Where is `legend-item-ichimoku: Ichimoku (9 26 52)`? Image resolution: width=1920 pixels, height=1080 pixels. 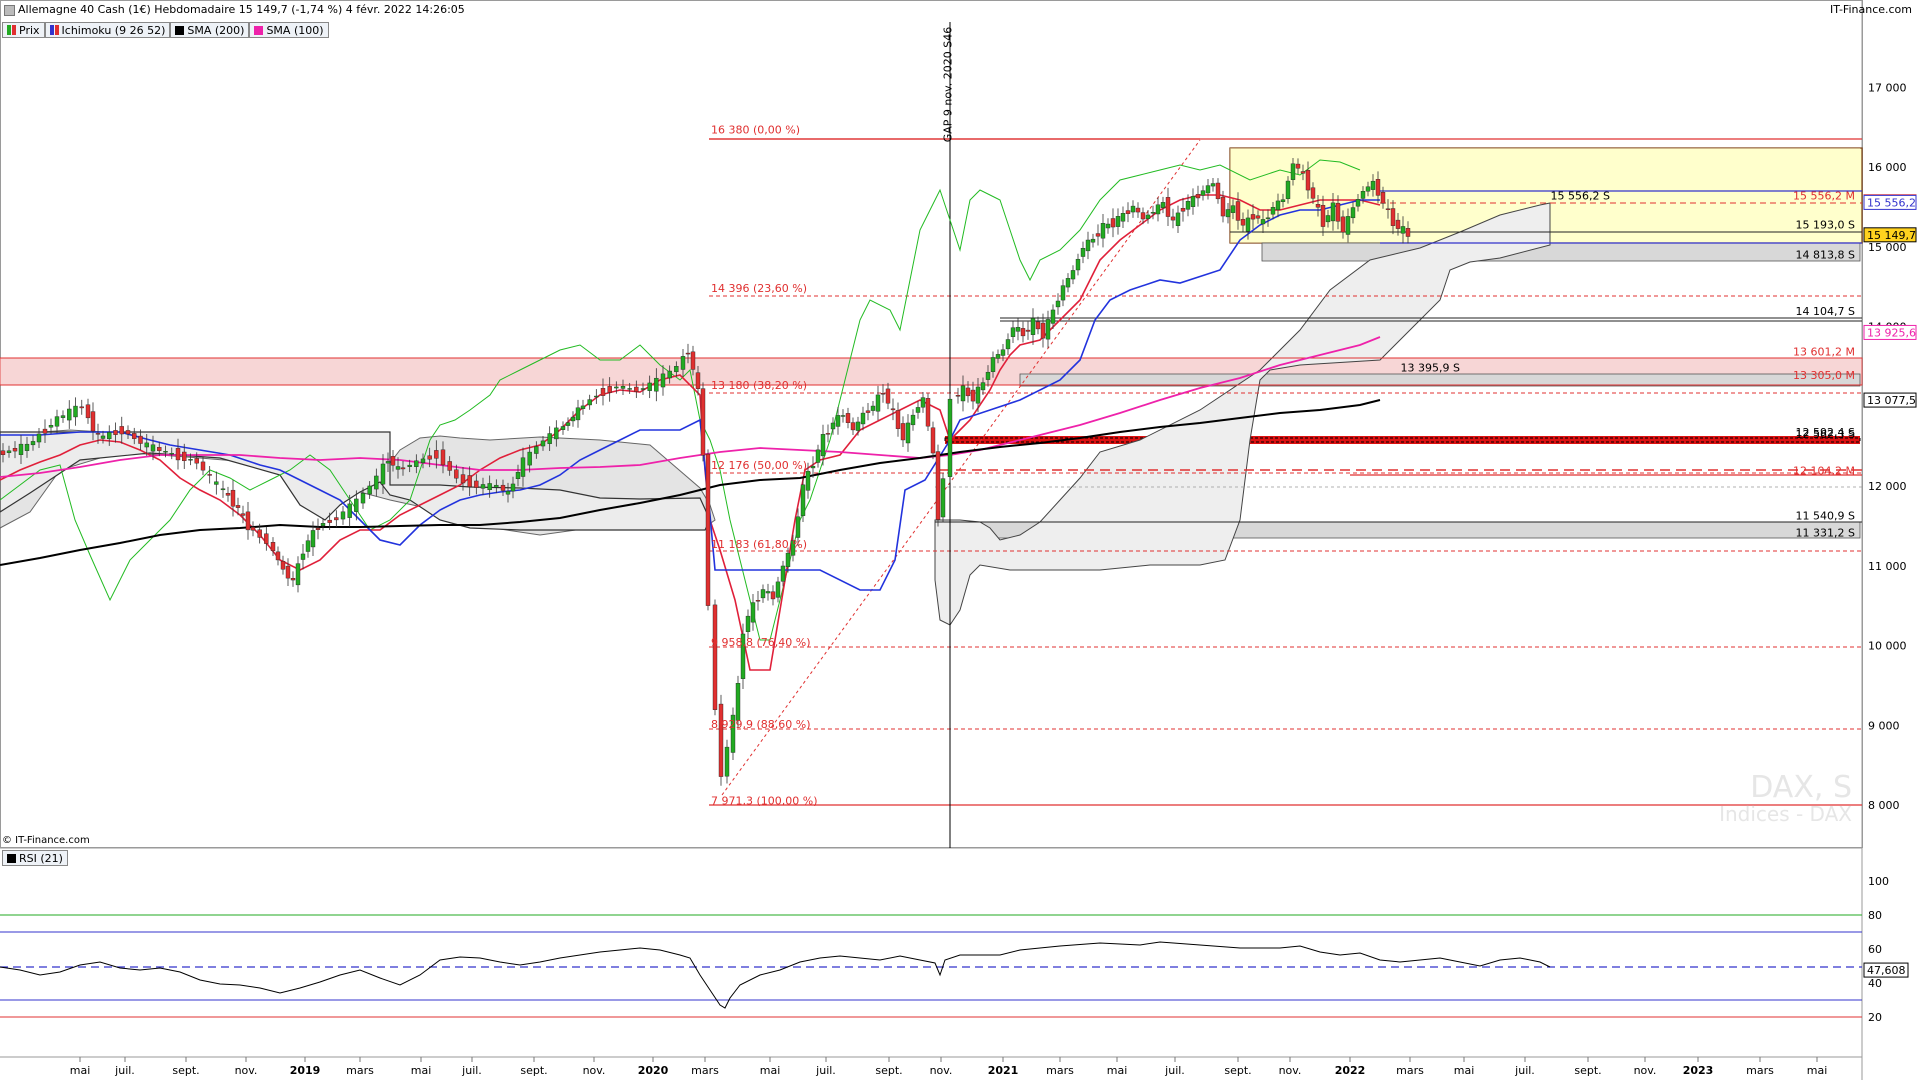
legend-item-ichimoku: Ichimoku (9 26 52) is located at coordinates (107, 30).